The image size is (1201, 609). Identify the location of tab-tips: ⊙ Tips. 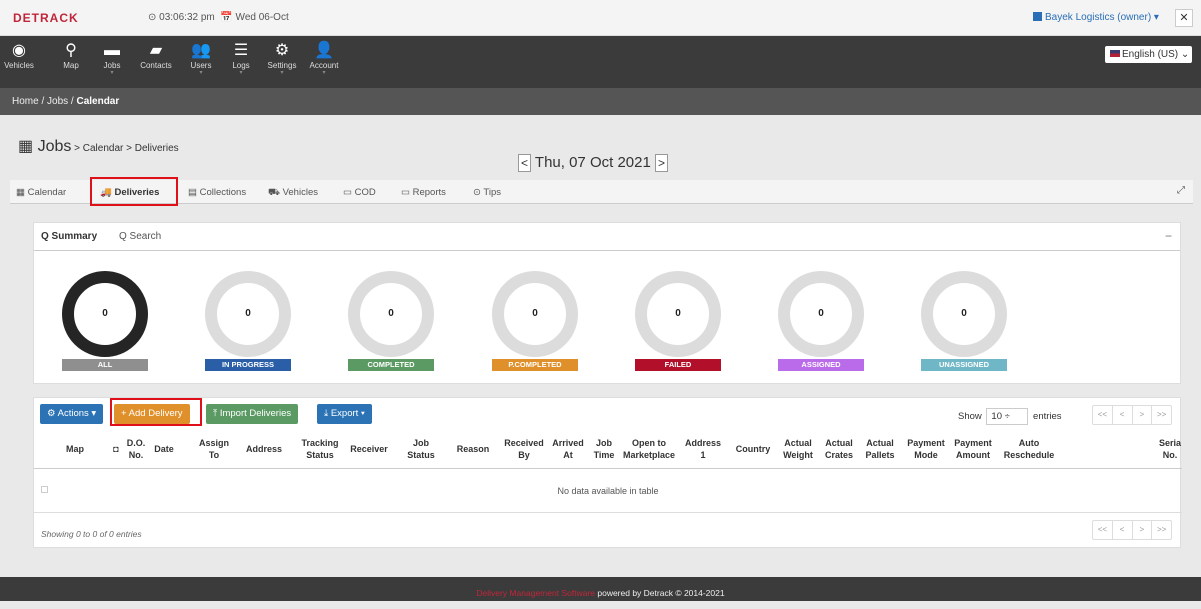
(487, 192).